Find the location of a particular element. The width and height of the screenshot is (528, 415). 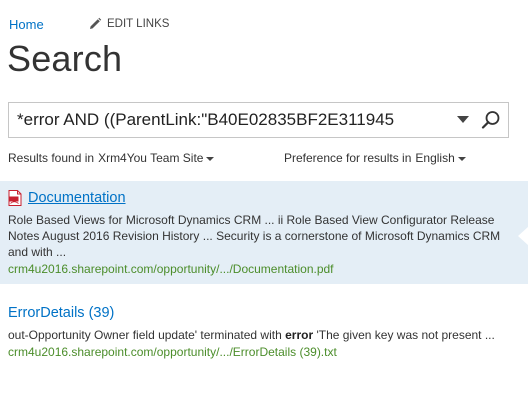

search-icon is located at coordinates (490, 120).